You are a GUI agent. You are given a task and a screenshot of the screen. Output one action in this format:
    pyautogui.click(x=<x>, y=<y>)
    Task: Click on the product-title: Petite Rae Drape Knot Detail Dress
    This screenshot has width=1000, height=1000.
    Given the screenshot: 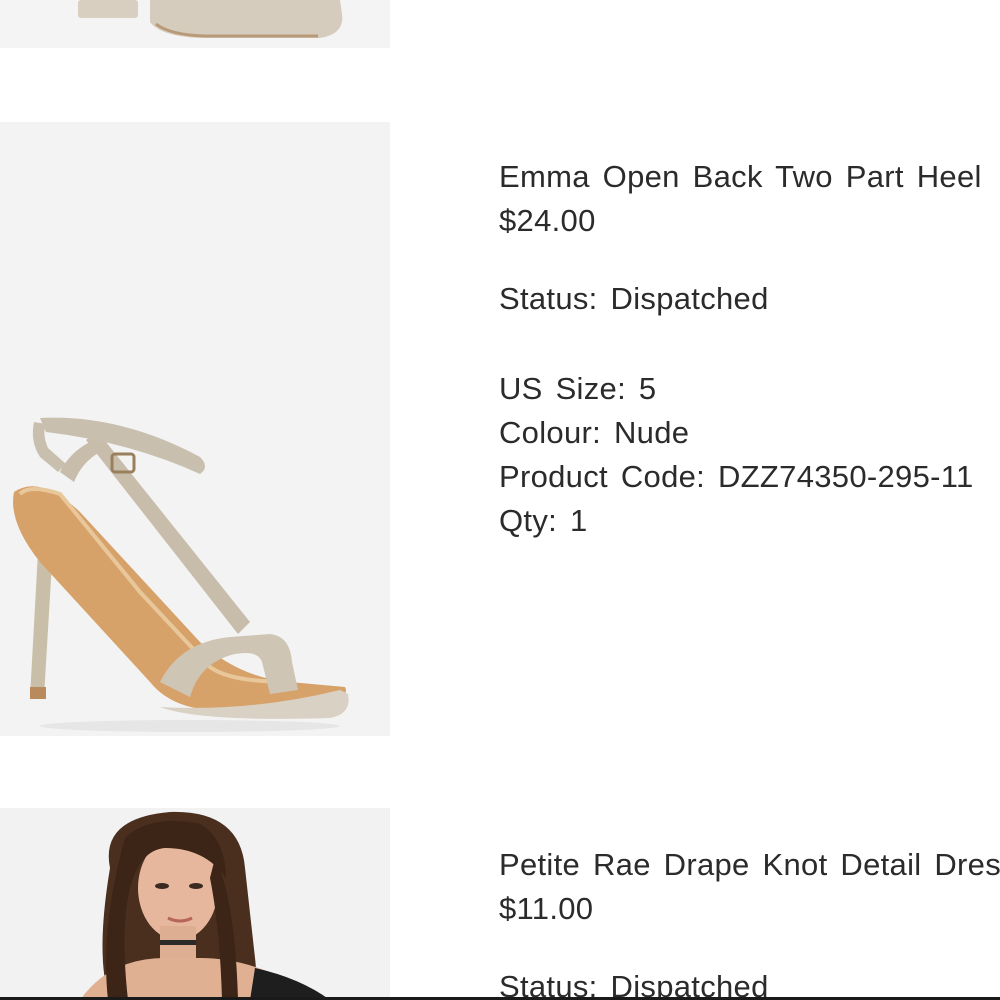 What is the action you would take?
    pyautogui.click(x=749, y=865)
    